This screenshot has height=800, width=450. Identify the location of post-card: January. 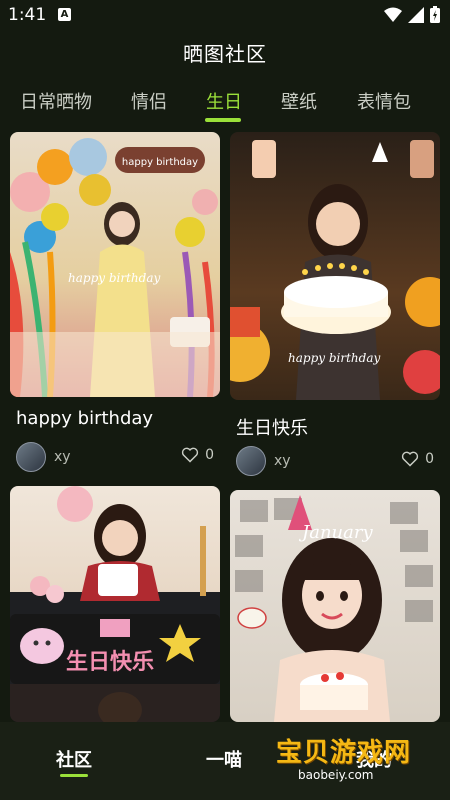
(335, 606).